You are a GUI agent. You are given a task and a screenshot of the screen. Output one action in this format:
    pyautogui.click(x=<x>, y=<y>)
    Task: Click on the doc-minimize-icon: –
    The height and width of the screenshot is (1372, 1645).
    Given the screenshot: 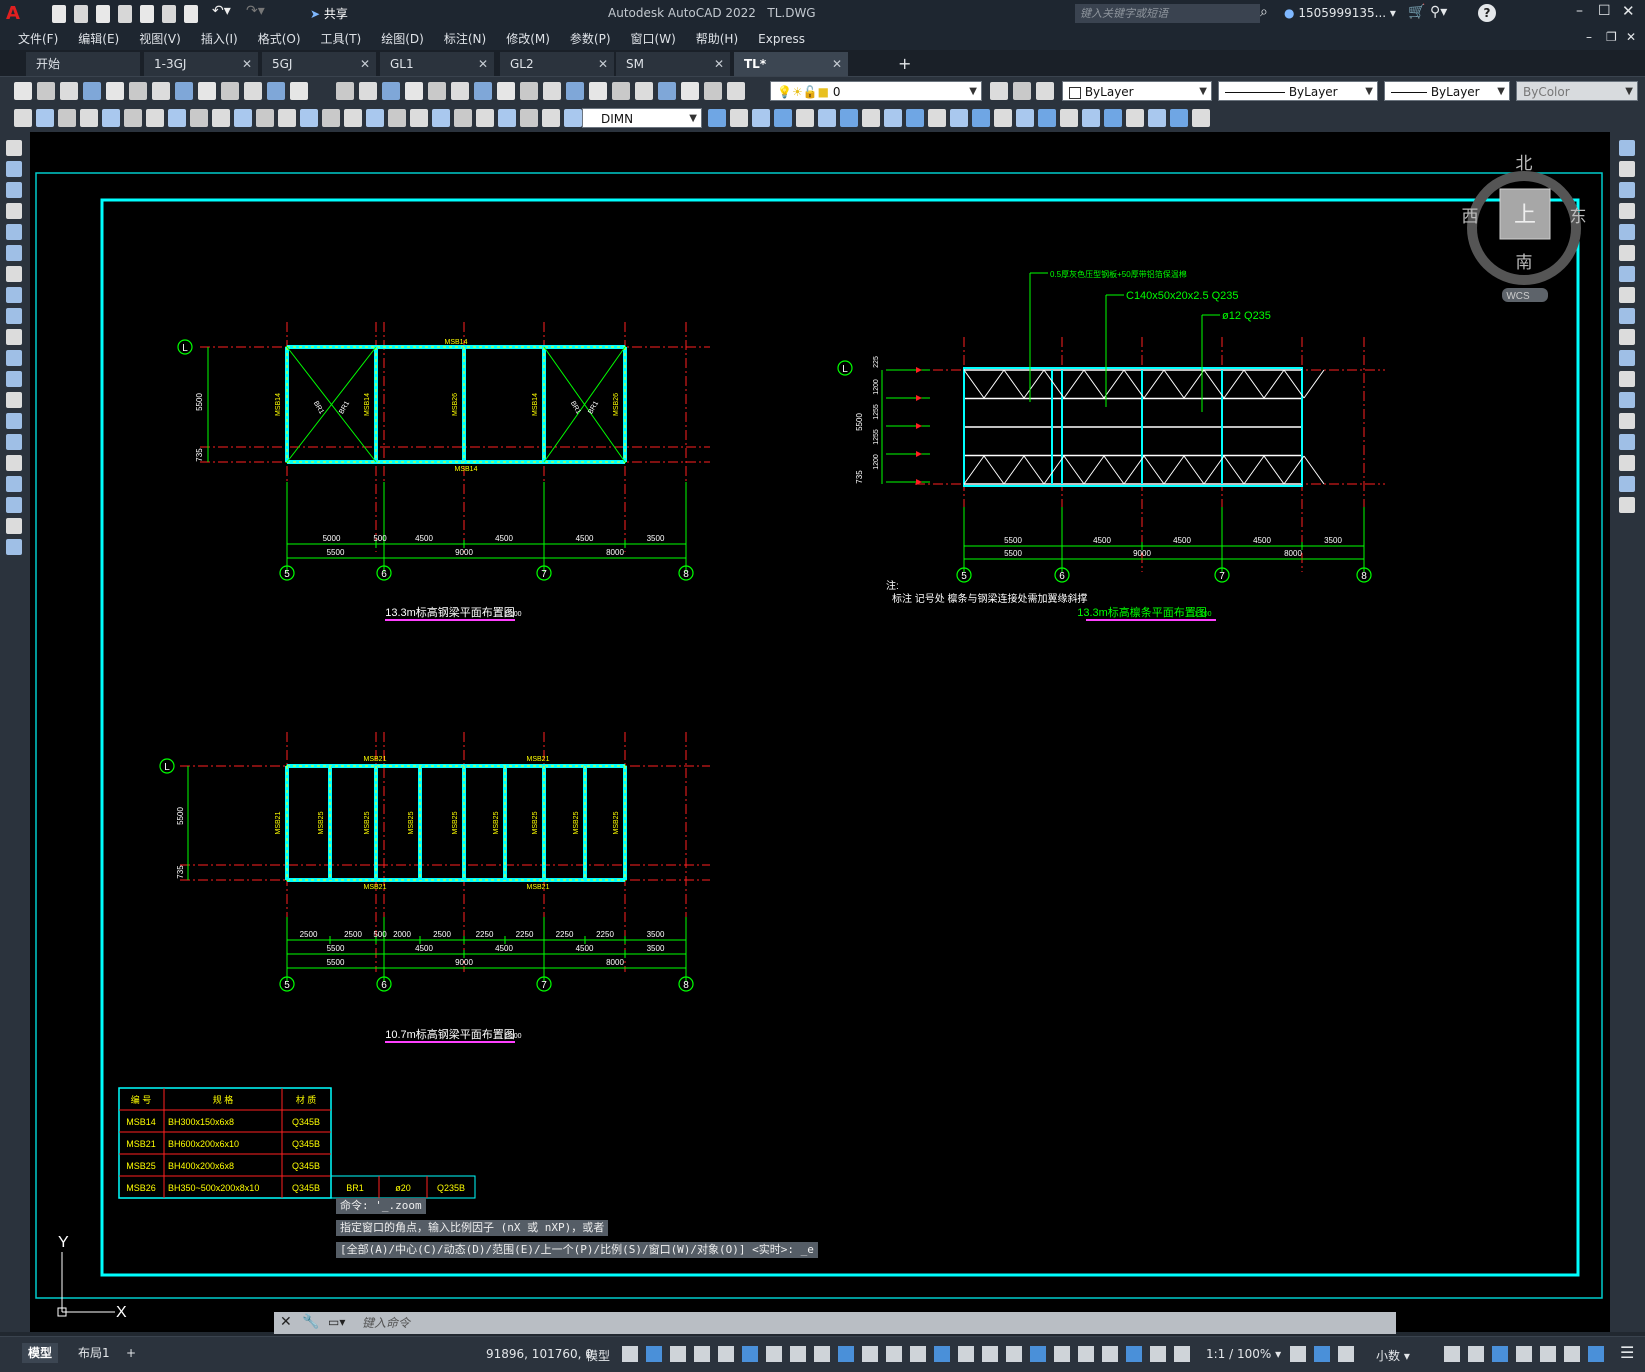 What is the action you would take?
    pyautogui.click(x=1589, y=37)
    